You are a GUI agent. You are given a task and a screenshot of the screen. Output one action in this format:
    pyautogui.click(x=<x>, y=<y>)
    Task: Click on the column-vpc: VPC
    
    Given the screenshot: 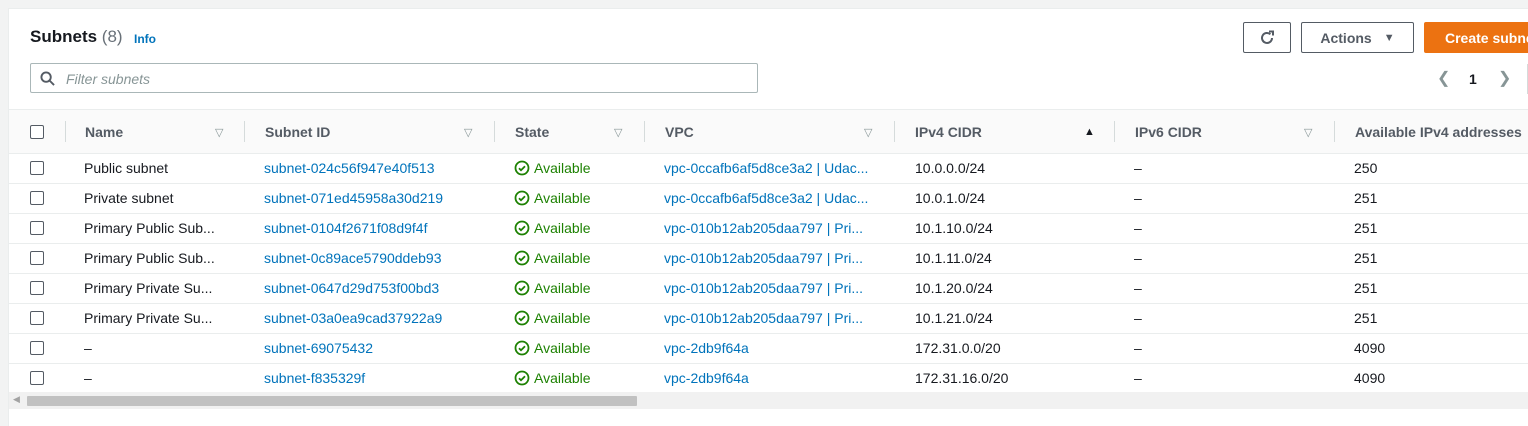 What is the action you would take?
    pyautogui.click(x=679, y=131)
    